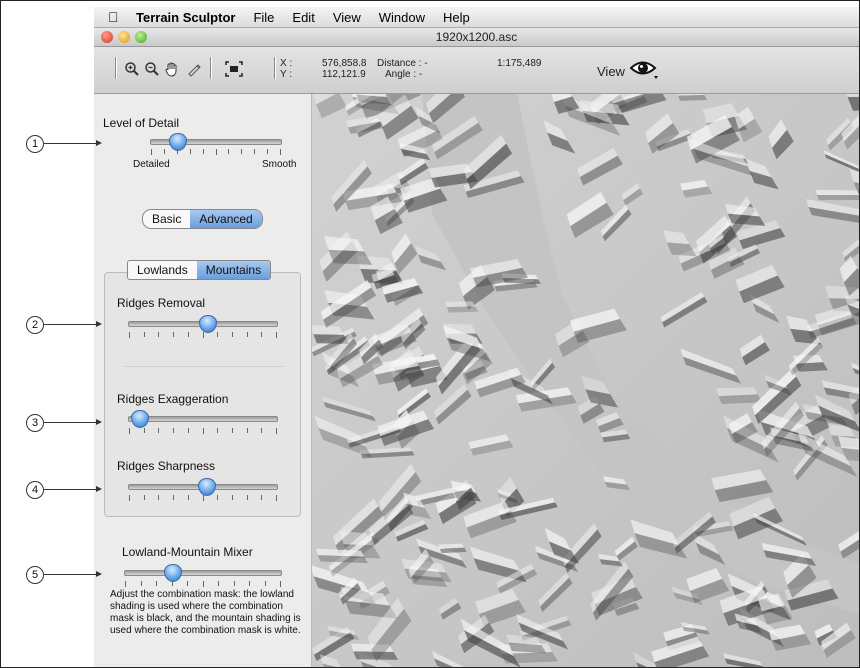 The width and height of the screenshot is (860, 668). I want to click on window-title: 1920x1200.asc, so click(476, 37).